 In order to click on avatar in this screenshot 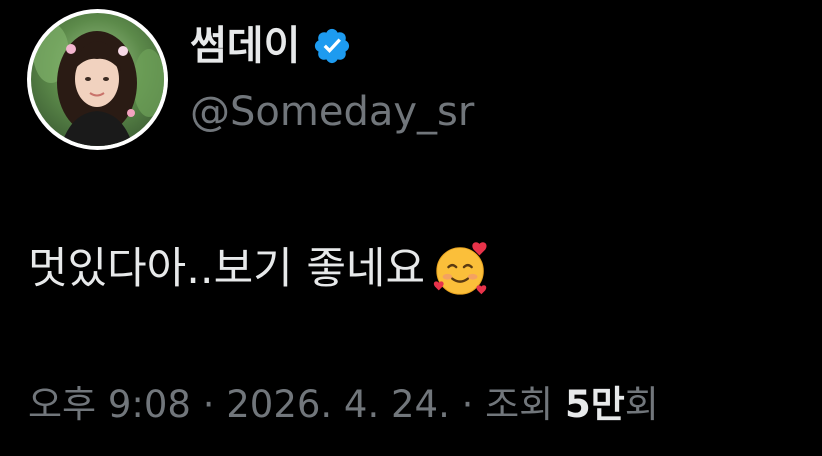, I will do `click(97, 79)`.